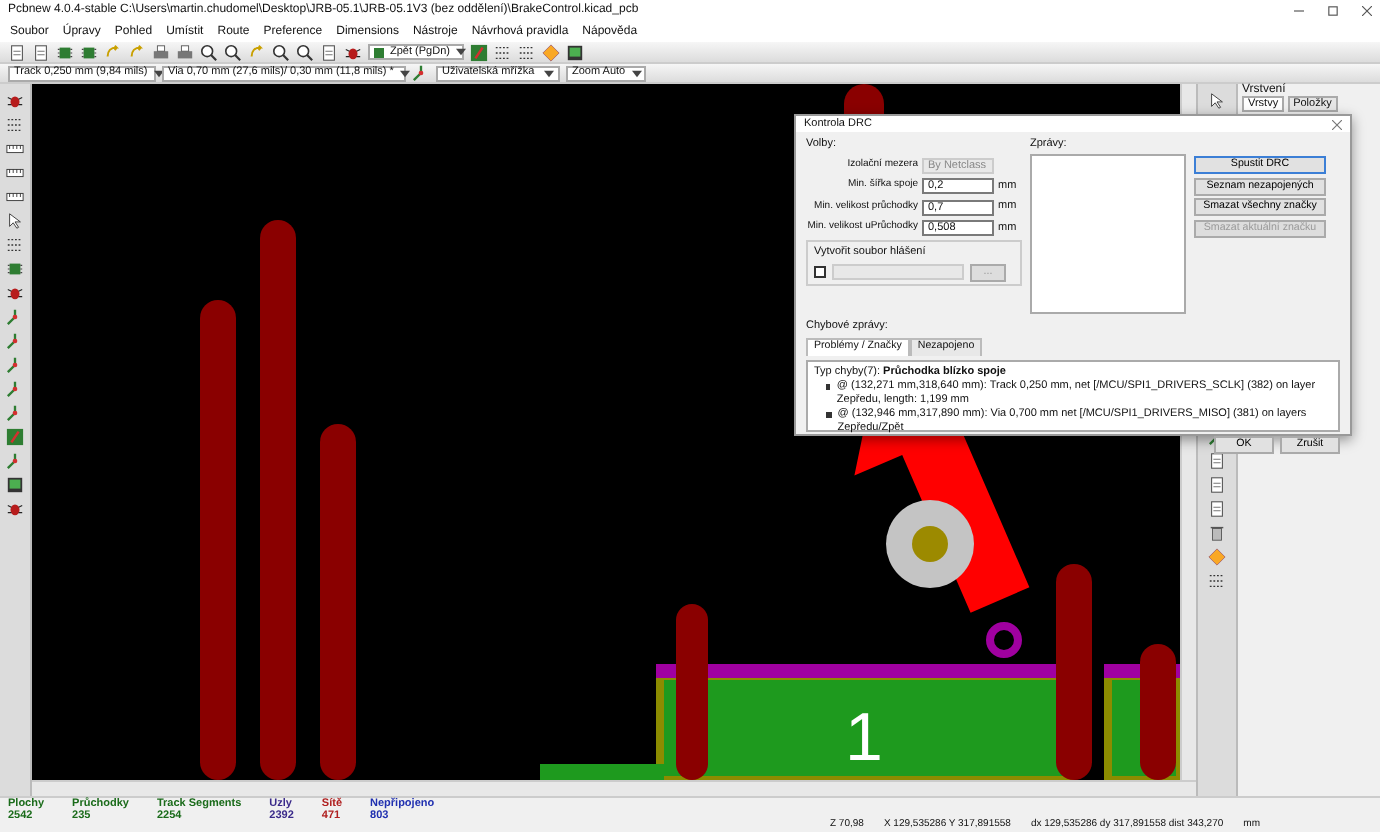 This screenshot has height=832, width=1380. I want to click on silkscreen-text: 1, so click(864, 738).